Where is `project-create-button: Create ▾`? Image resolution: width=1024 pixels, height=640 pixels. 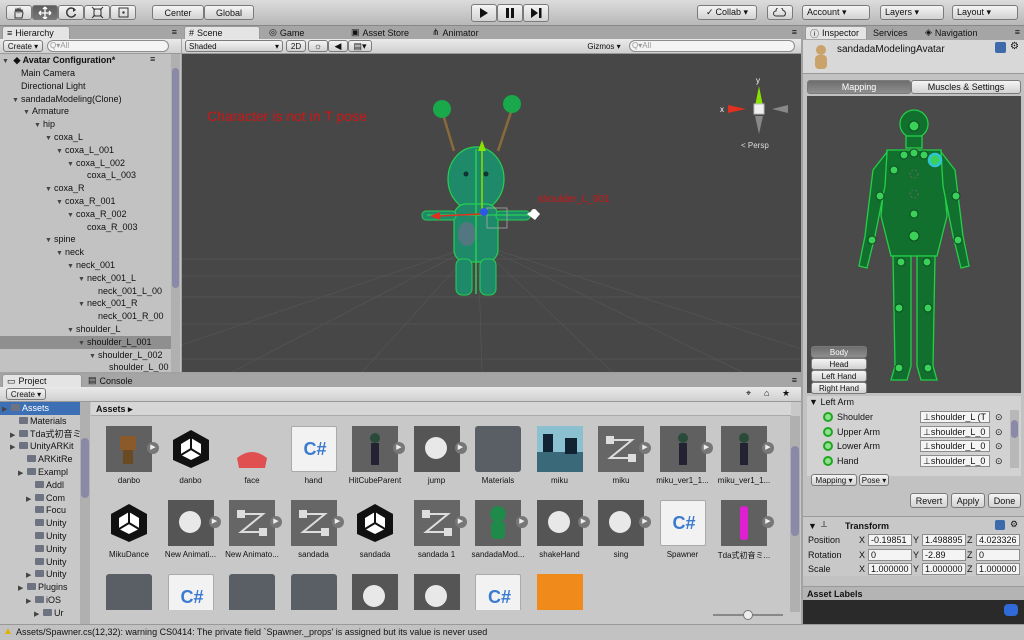 project-create-button: Create ▾ is located at coordinates (26, 394).